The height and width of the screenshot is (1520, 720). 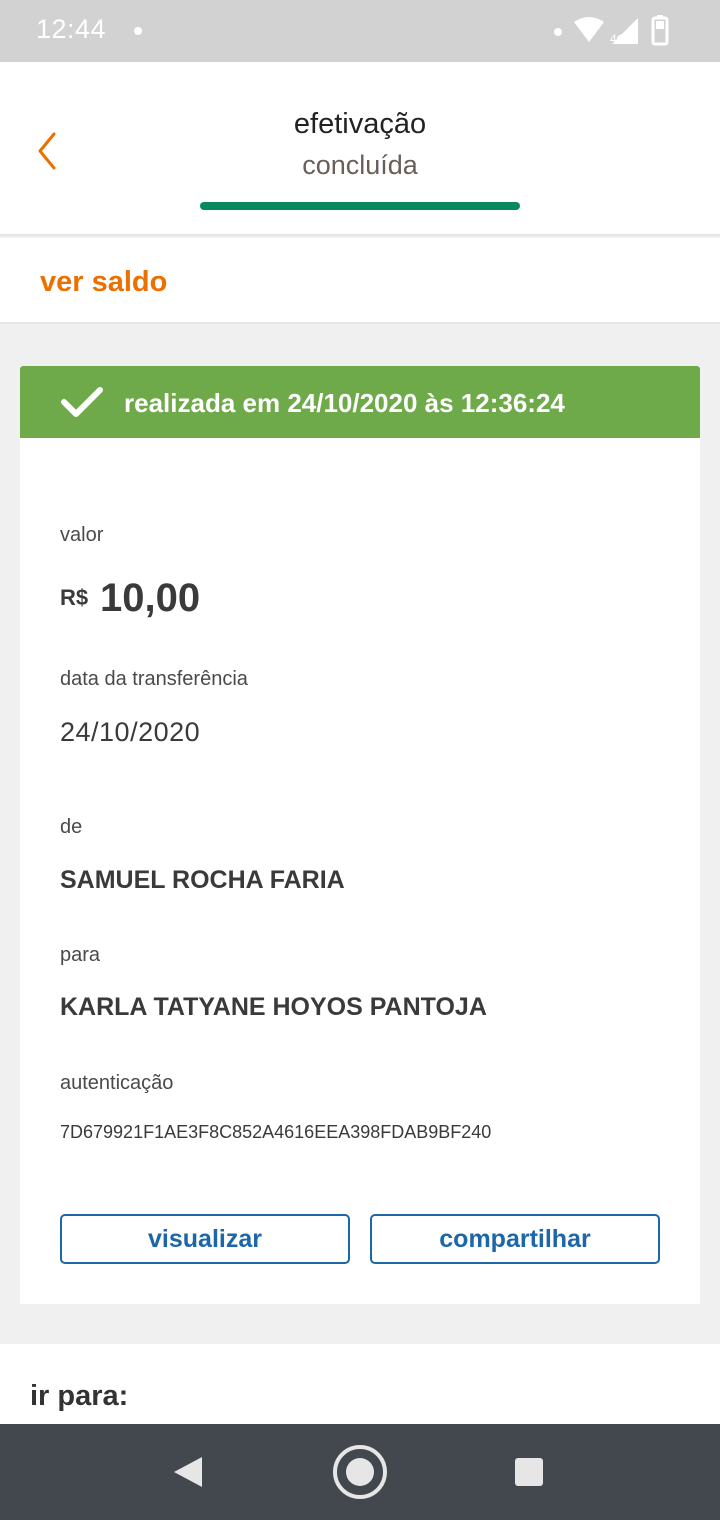 What do you see at coordinates (82, 402) in the screenshot?
I see `check-icon` at bounding box center [82, 402].